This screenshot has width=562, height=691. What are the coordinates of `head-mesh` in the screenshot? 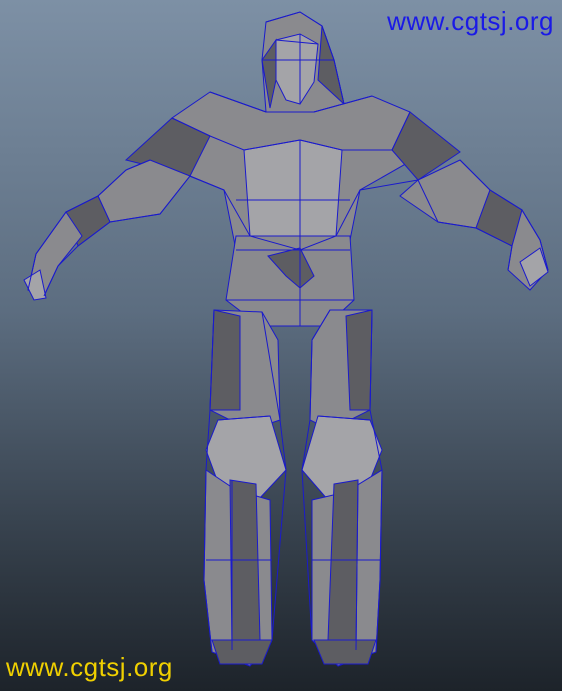 It's located at (303, 62).